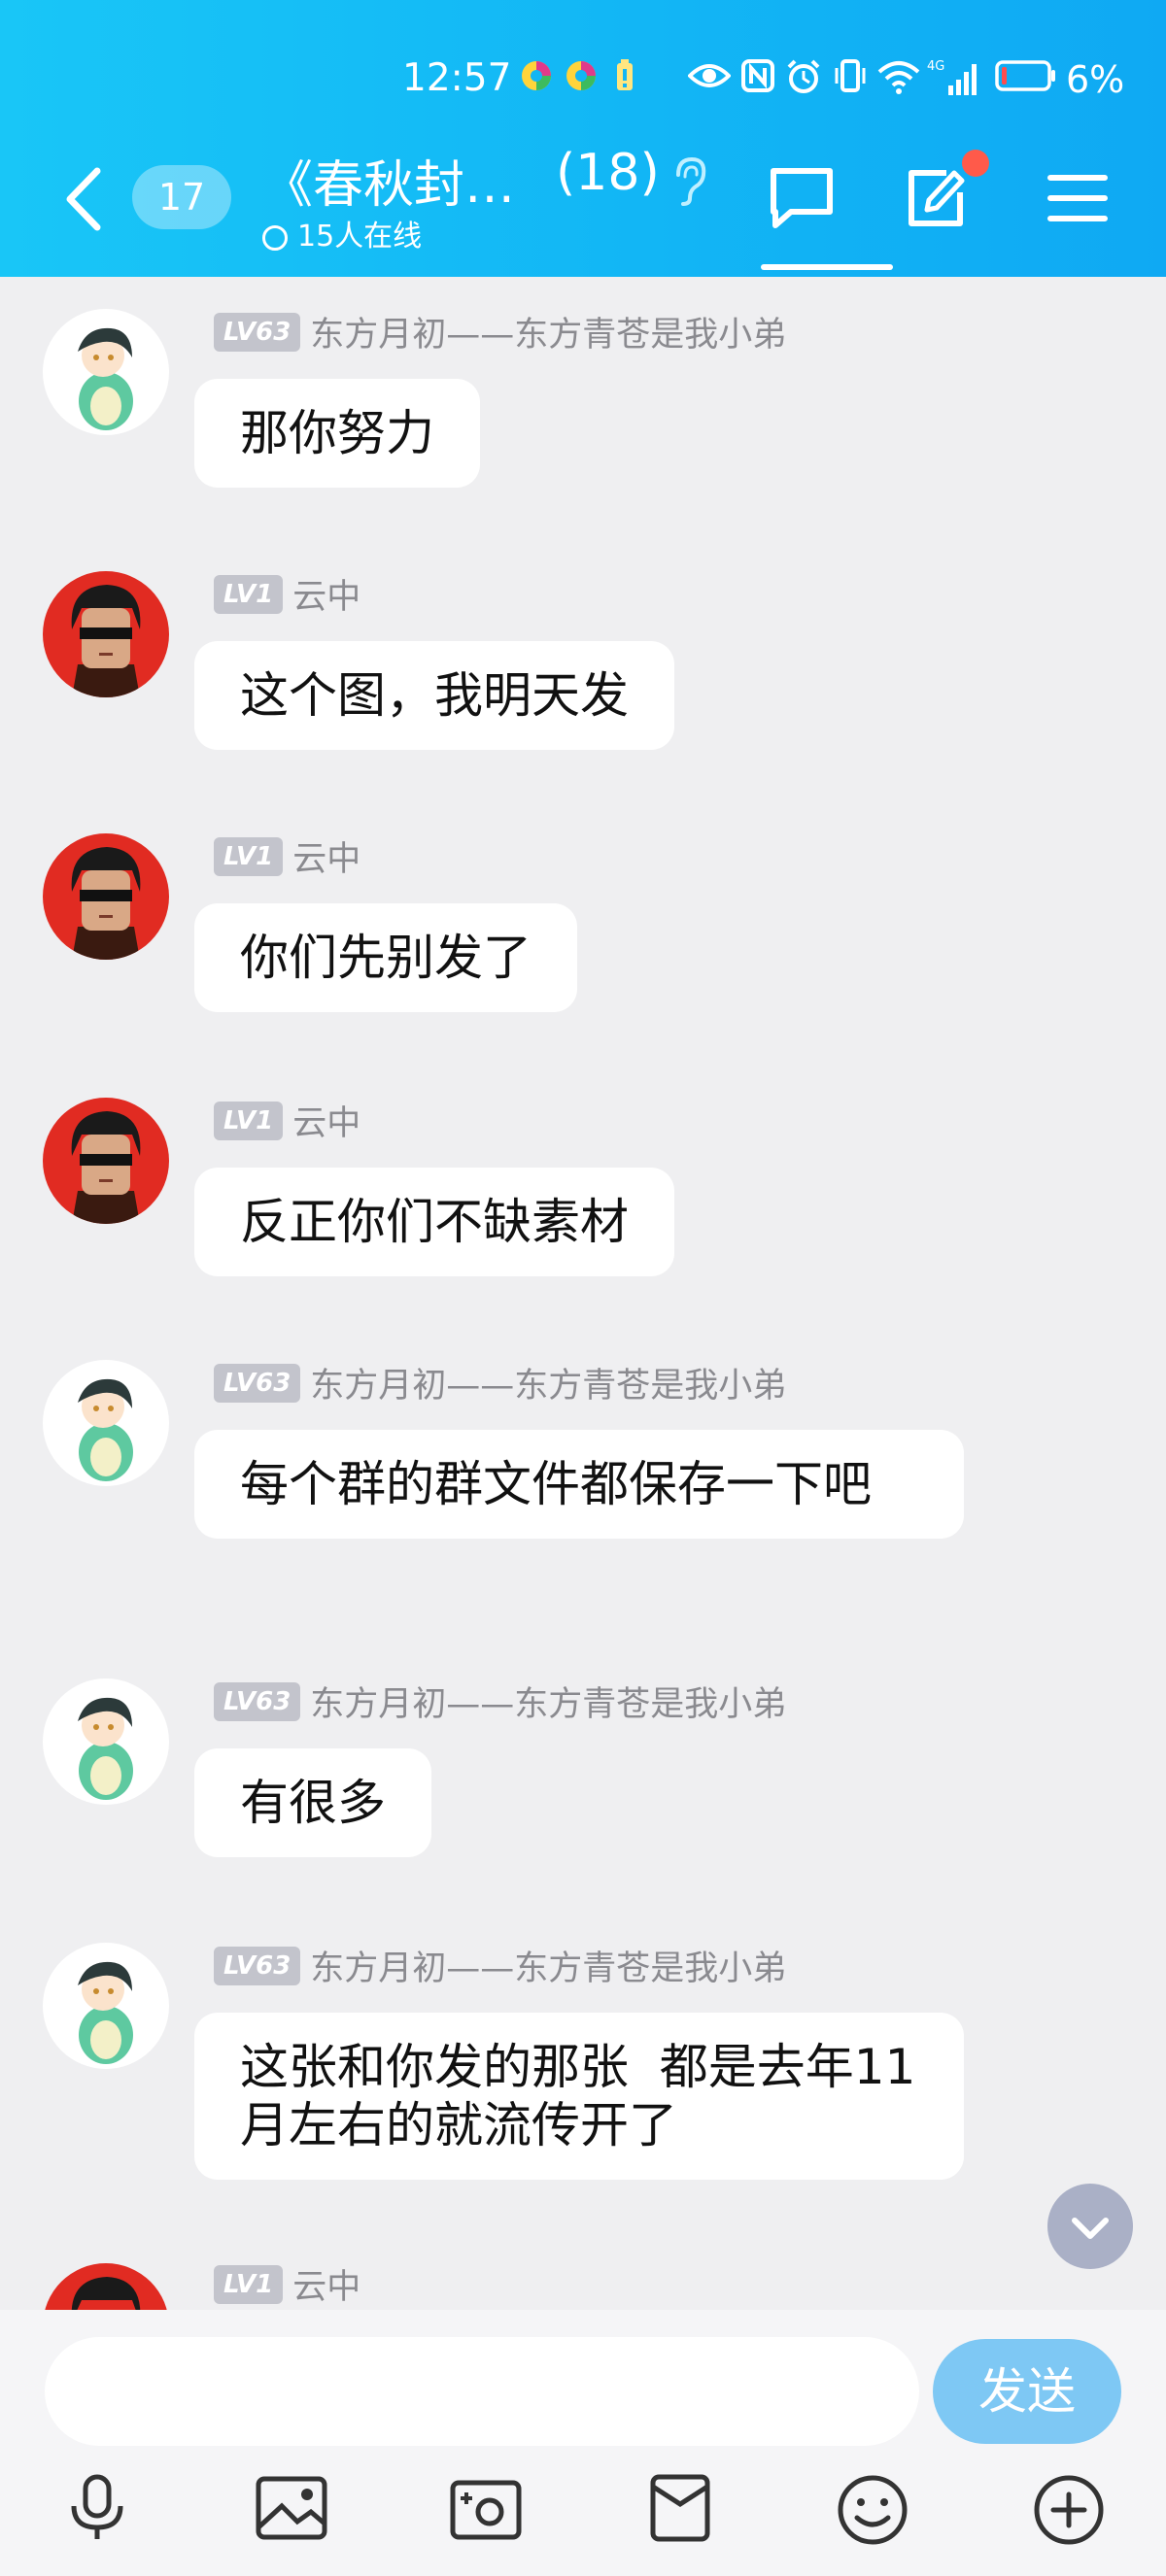 The width and height of the screenshot is (1166, 2576). Describe the element at coordinates (1077, 198) in the screenshot. I see `menu-icon` at that location.